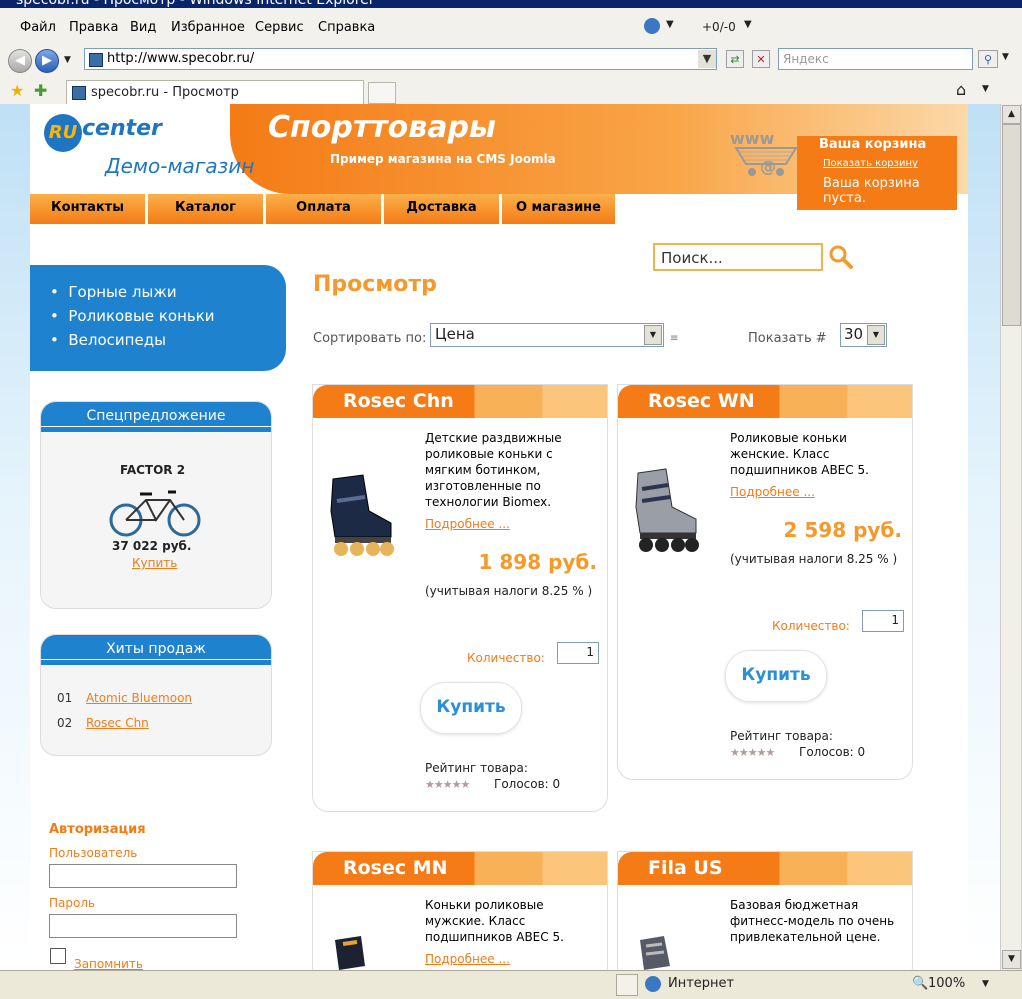  I want to click on tab-title: specobr.ru - Просмотр, so click(165, 92).